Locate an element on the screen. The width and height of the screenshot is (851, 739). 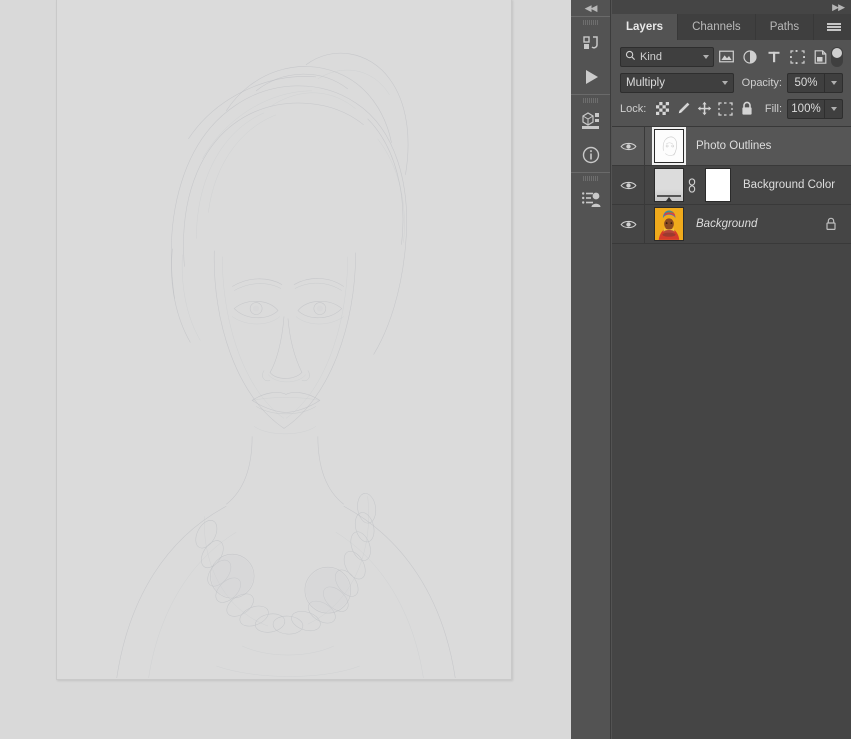
lock-image-pixels-icon is located at coordinates (683, 109).